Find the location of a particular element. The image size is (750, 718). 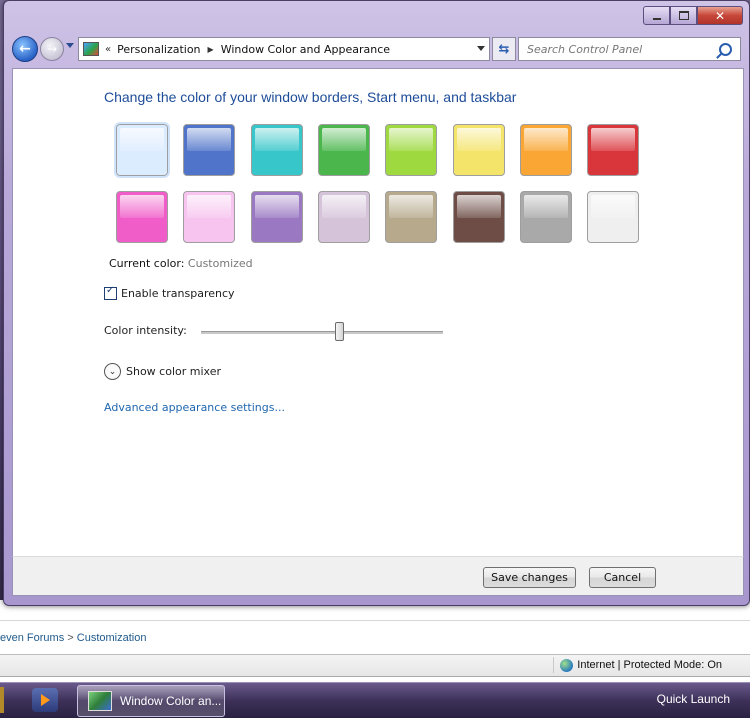

transparency-option: Enable transparency is located at coordinates (169, 292).